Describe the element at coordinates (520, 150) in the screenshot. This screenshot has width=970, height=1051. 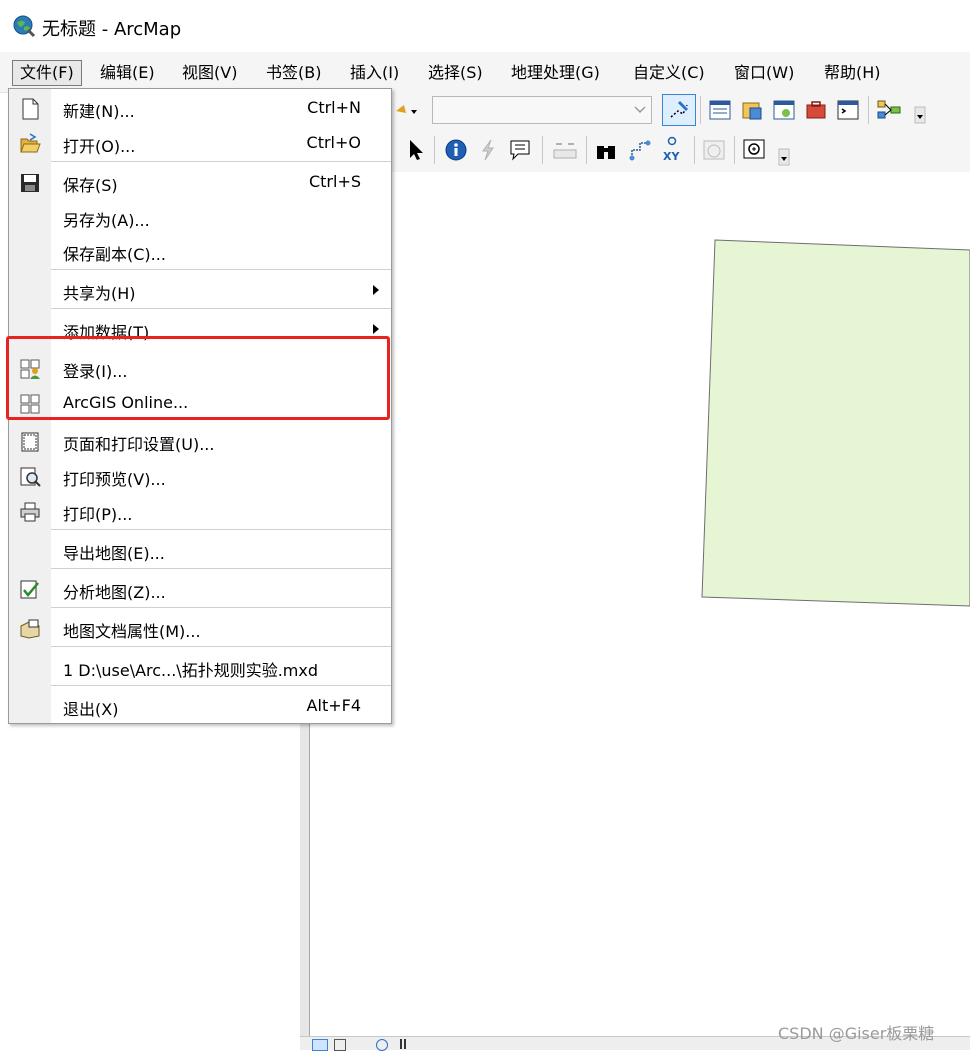
I see `html-popup-icon` at that location.